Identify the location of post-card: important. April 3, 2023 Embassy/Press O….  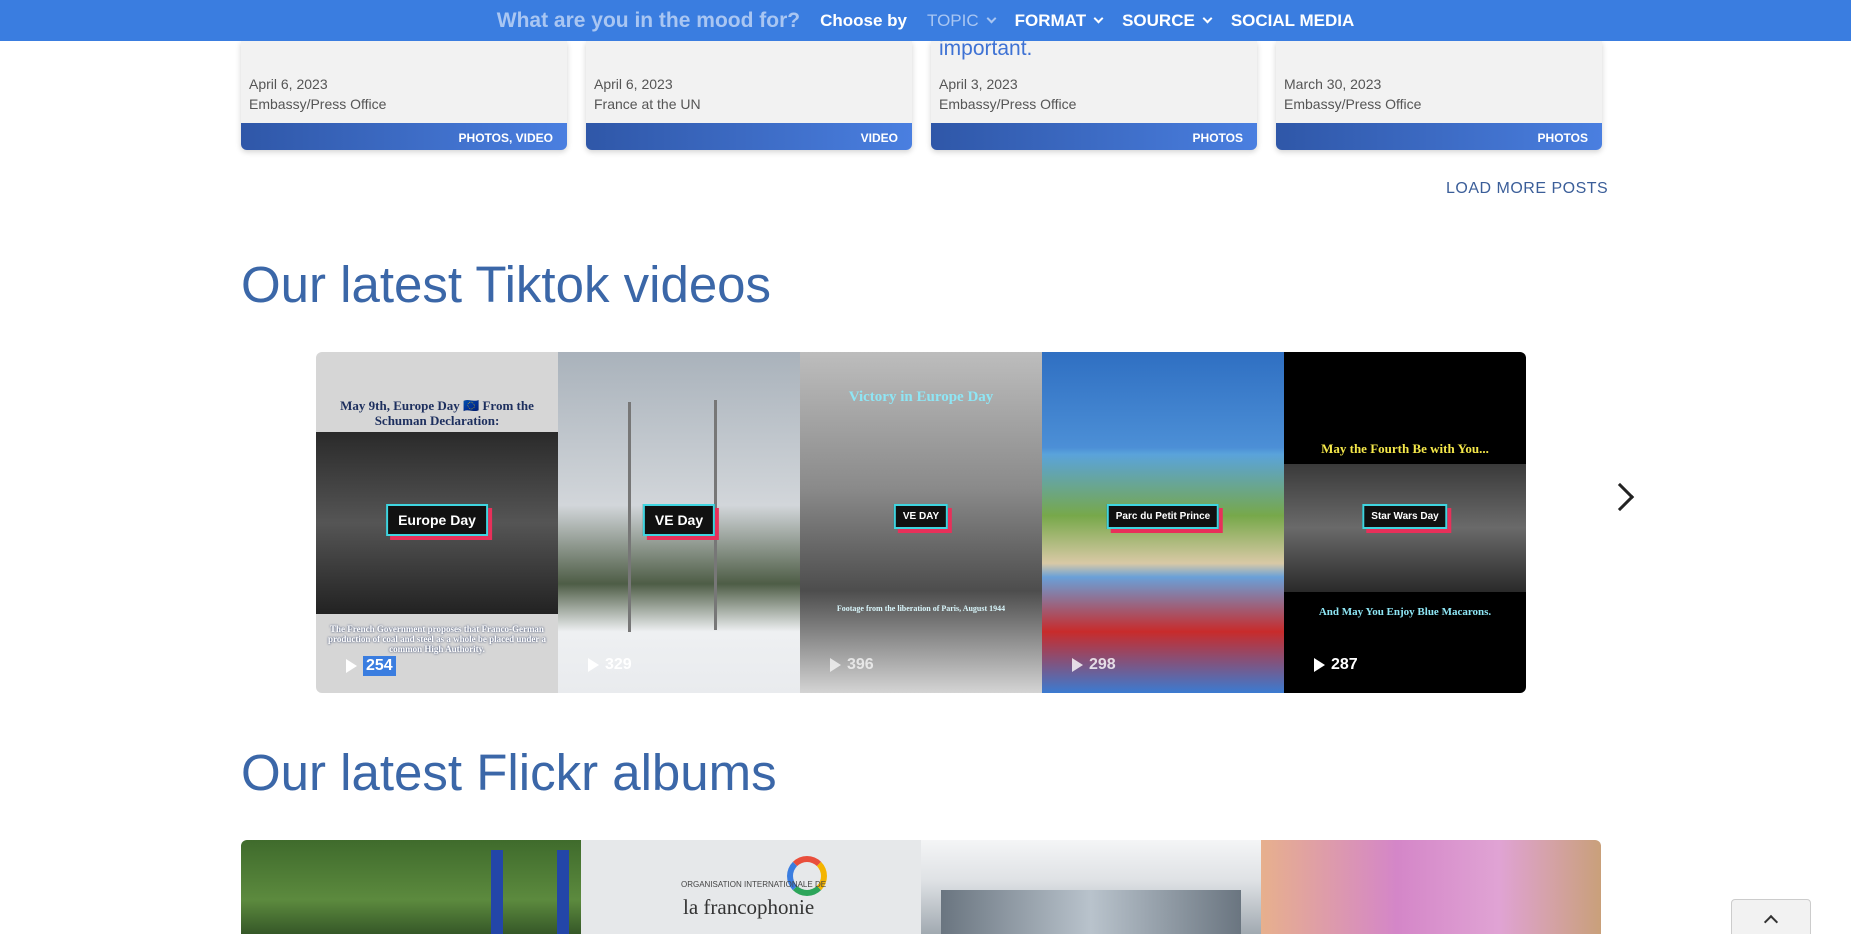
(1094, 93).